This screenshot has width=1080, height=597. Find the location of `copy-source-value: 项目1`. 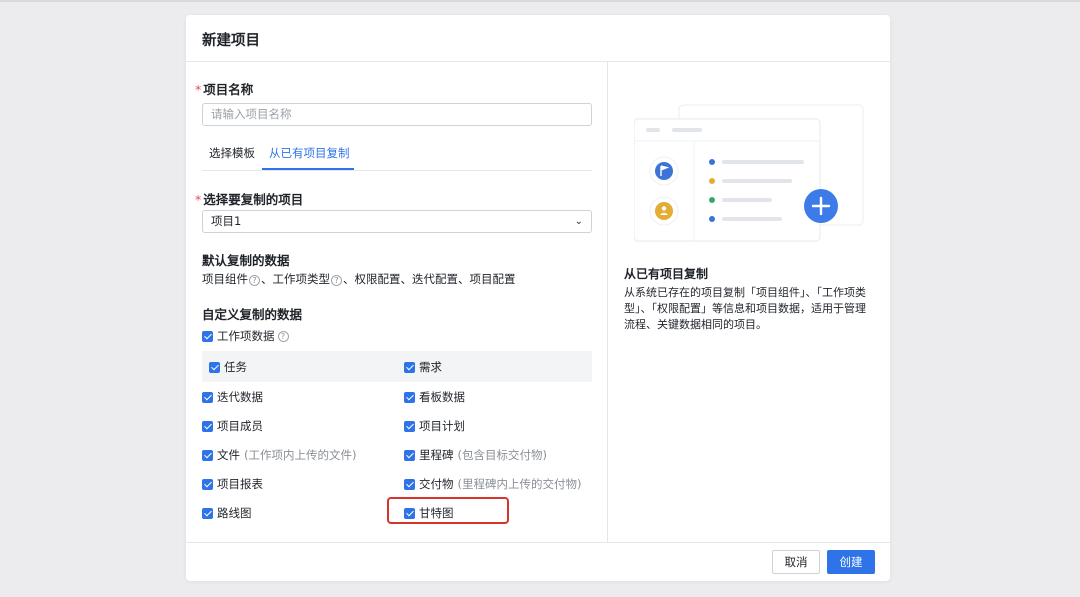

copy-source-value: 项目1 is located at coordinates (226, 221).